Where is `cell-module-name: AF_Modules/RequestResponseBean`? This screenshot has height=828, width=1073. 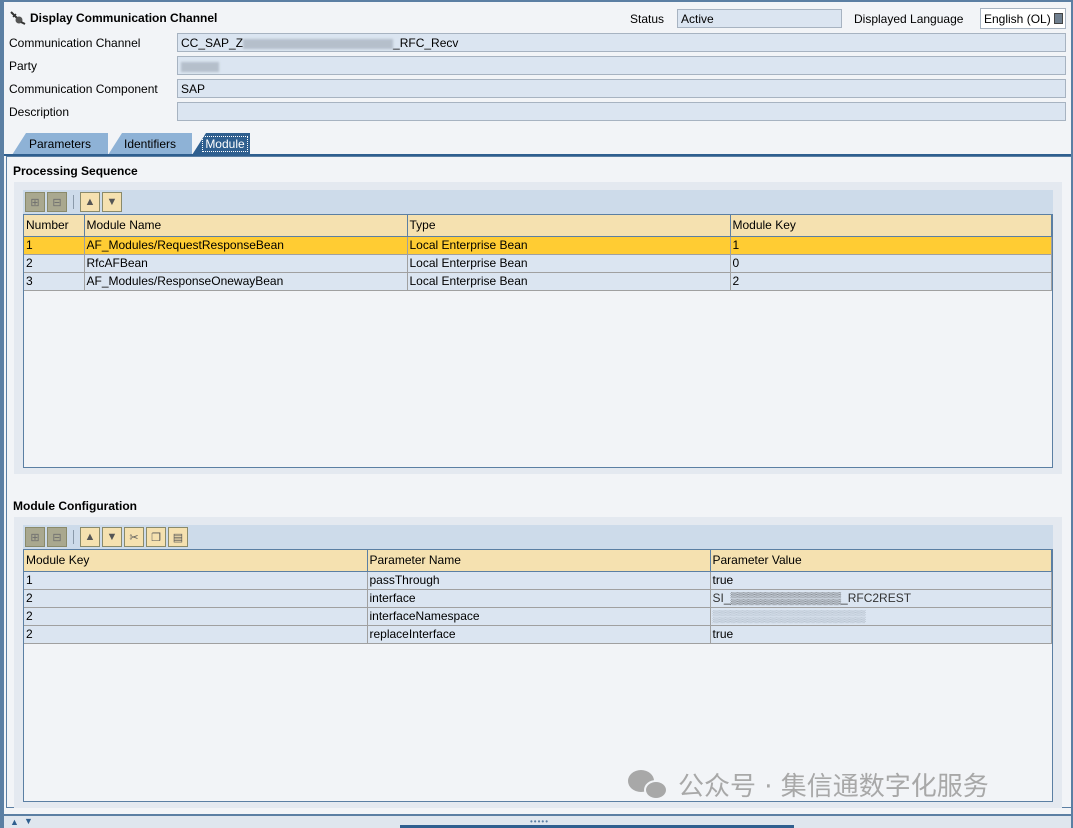 cell-module-name: AF_Modules/RequestResponseBean is located at coordinates (246, 245).